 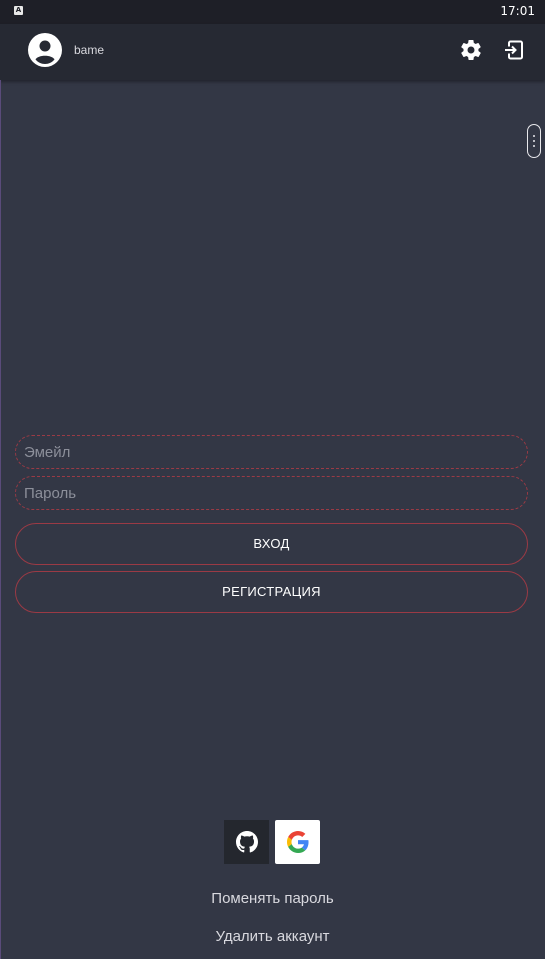 I want to click on left-edge-line, so click(x=0, y=519).